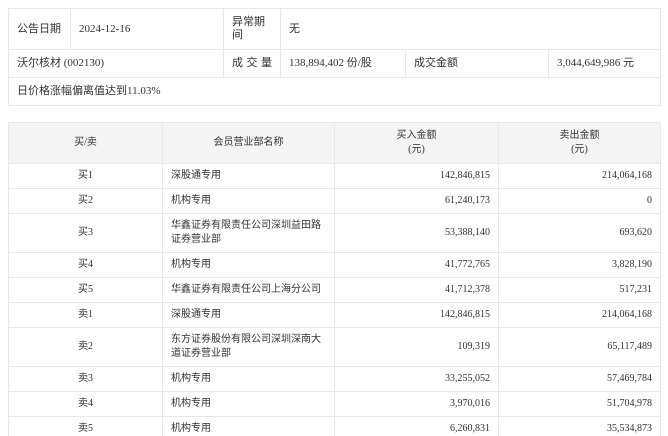 This screenshot has height=436, width=668. Describe the element at coordinates (579, 426) in the screenshot. I see `sell-amount-cell: 35,534,873` at that location.